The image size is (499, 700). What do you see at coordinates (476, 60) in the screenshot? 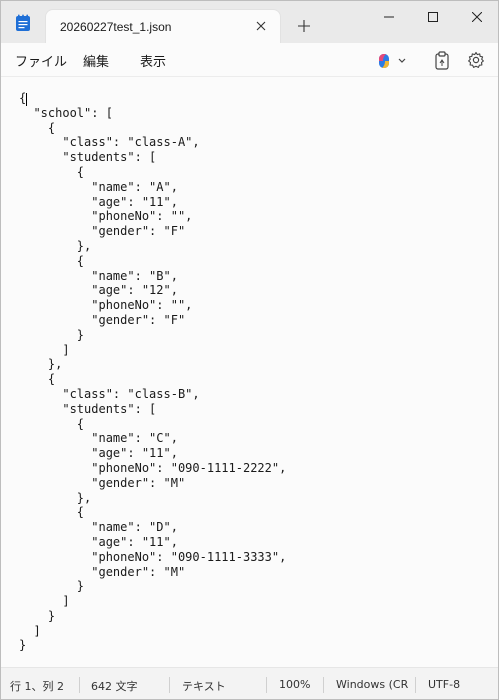
I see `gear-icon` at bounding box center [476, 60].